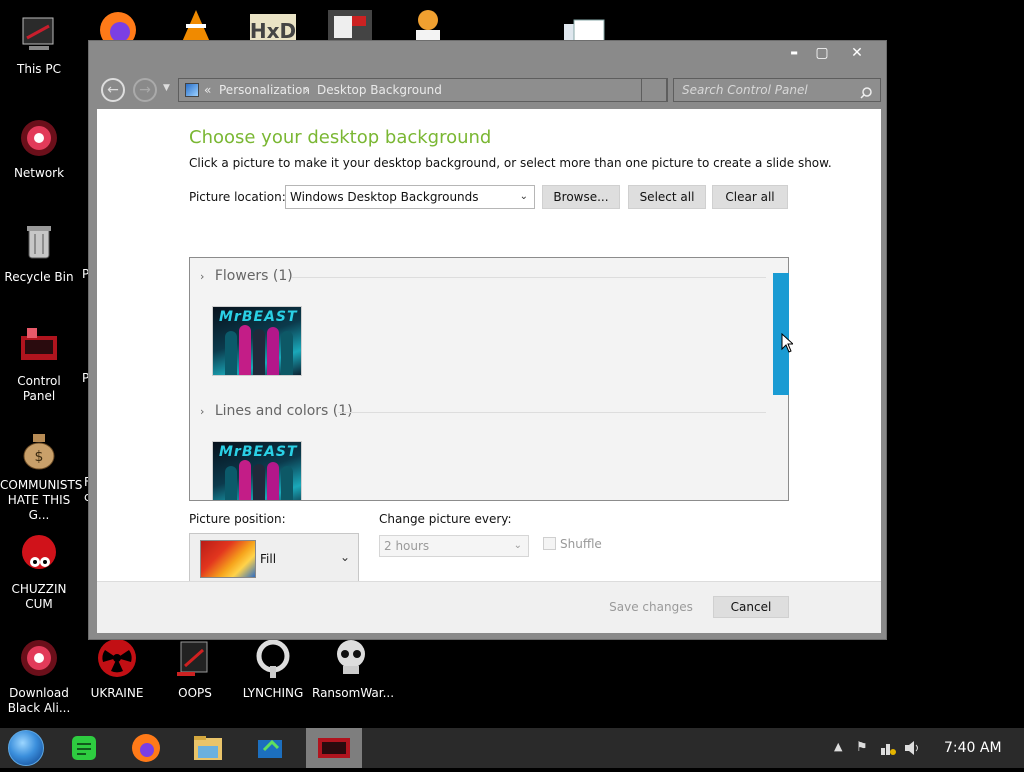 The width and height of the screenshot is (1024, 772). I want to click on action-center-flag-icon: ⚑, so click(862, 747).